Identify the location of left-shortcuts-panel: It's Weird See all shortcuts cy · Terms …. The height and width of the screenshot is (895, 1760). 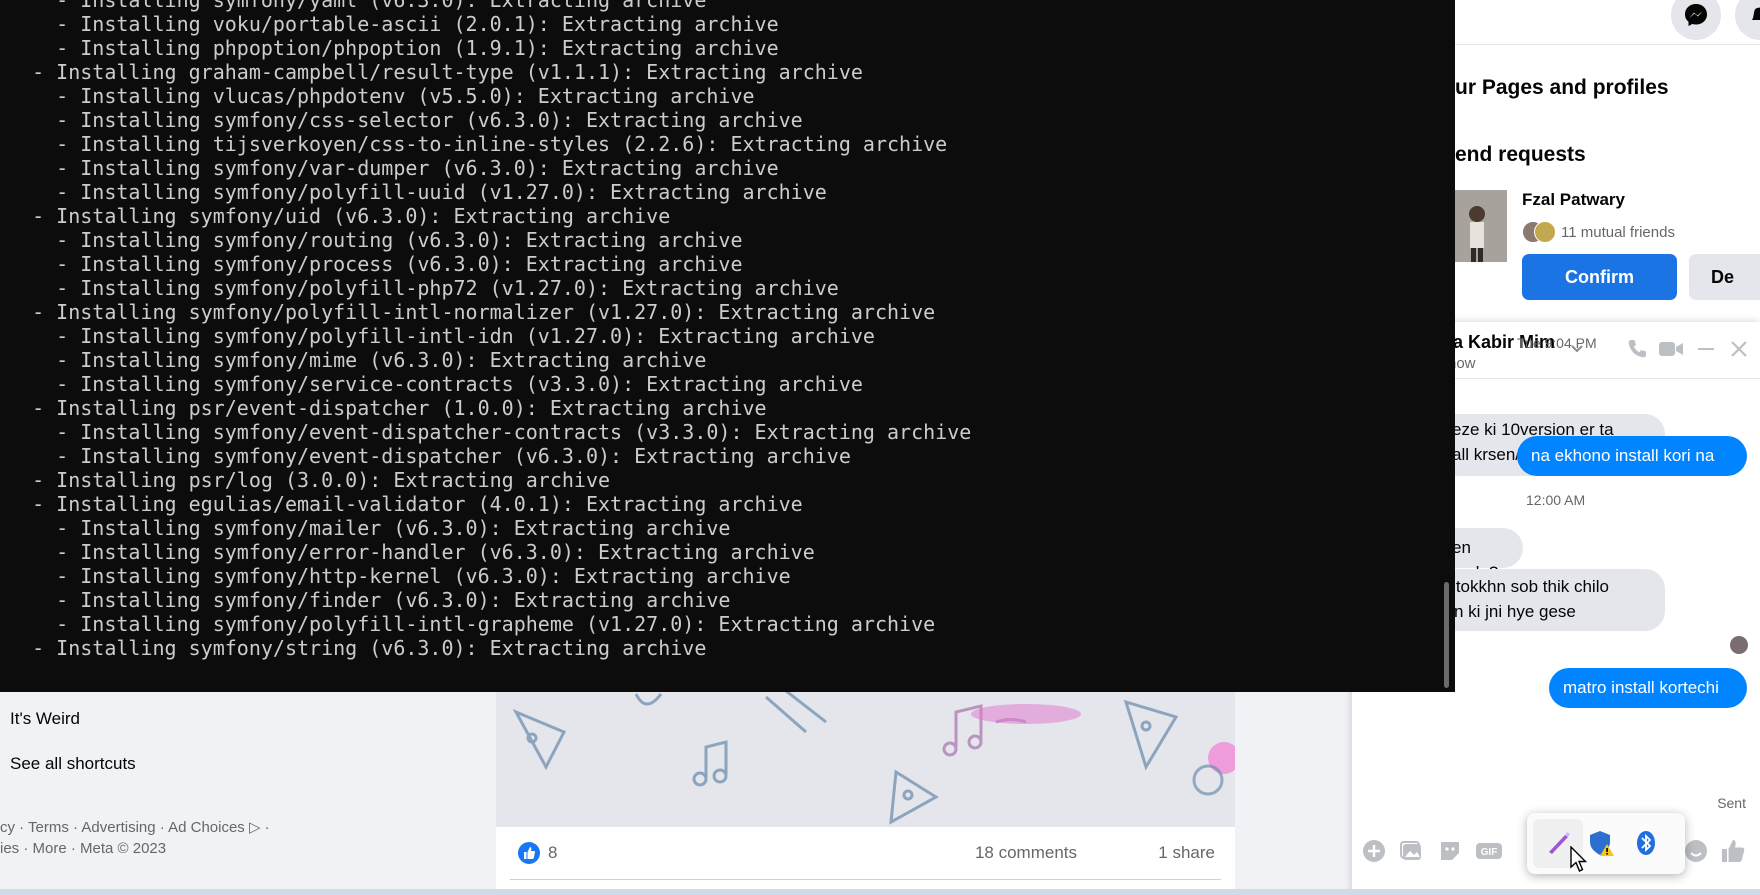
(247, 793).